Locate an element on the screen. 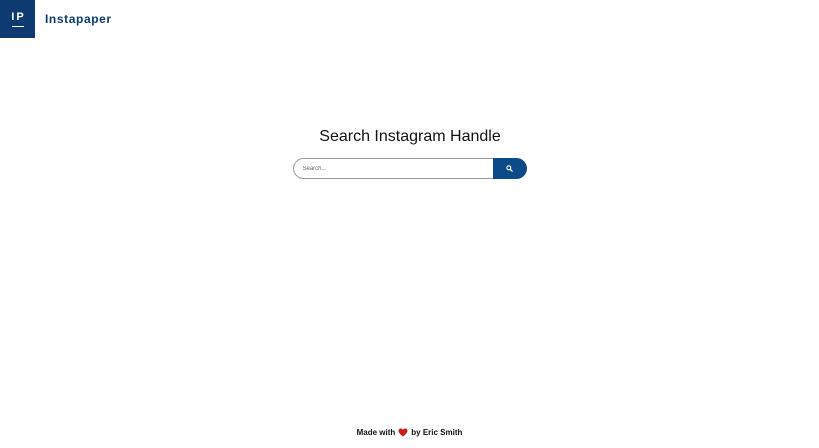  page-title: Search Instagram Handle is located at coordinates (410, 136).